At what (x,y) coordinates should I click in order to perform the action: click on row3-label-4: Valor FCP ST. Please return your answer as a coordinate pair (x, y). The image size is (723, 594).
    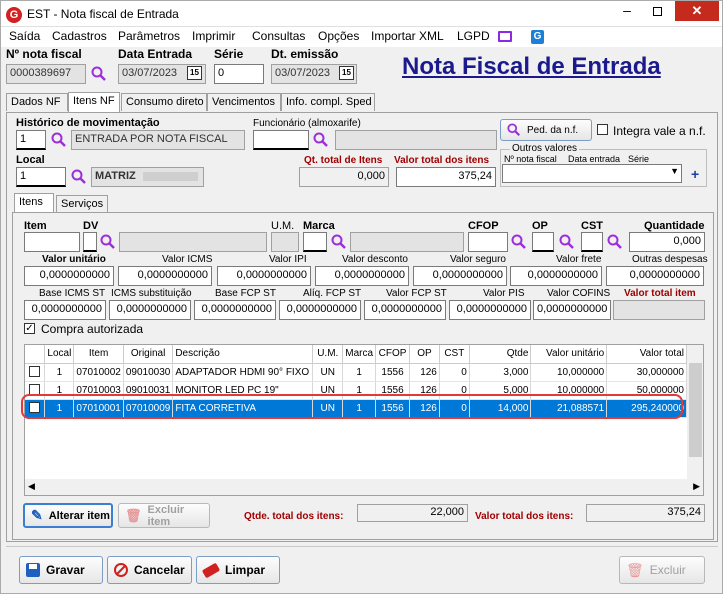
    Looking at the image, I should click on (416, 293).